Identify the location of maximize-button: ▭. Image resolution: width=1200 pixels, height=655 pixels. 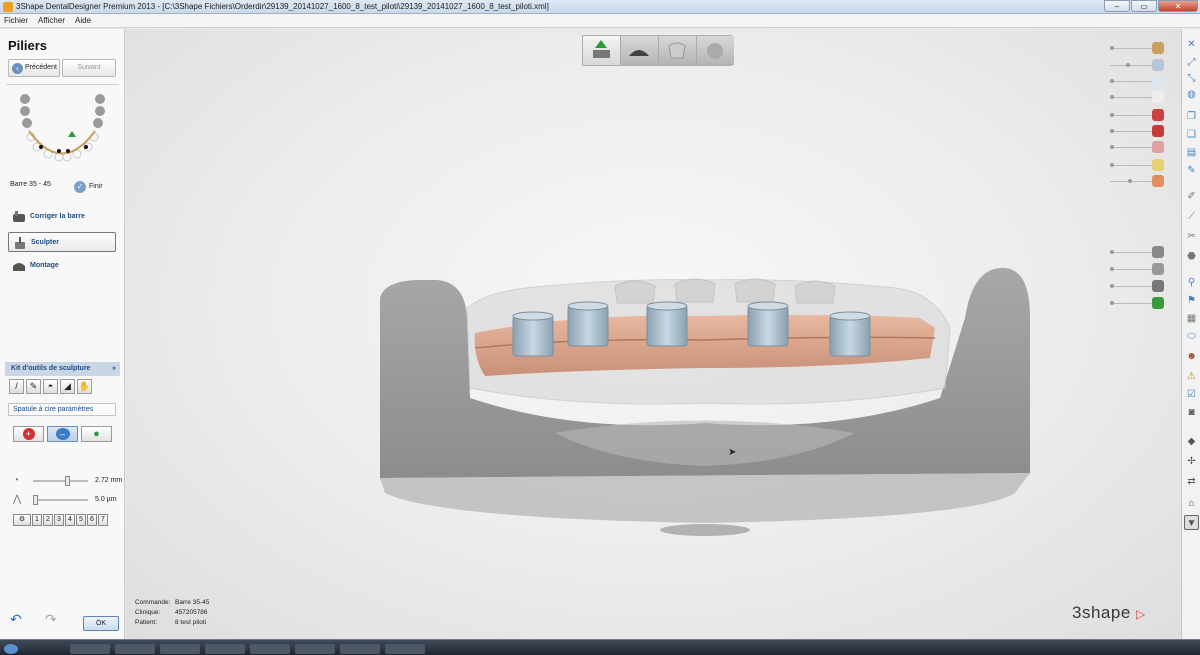
(1144, 6).